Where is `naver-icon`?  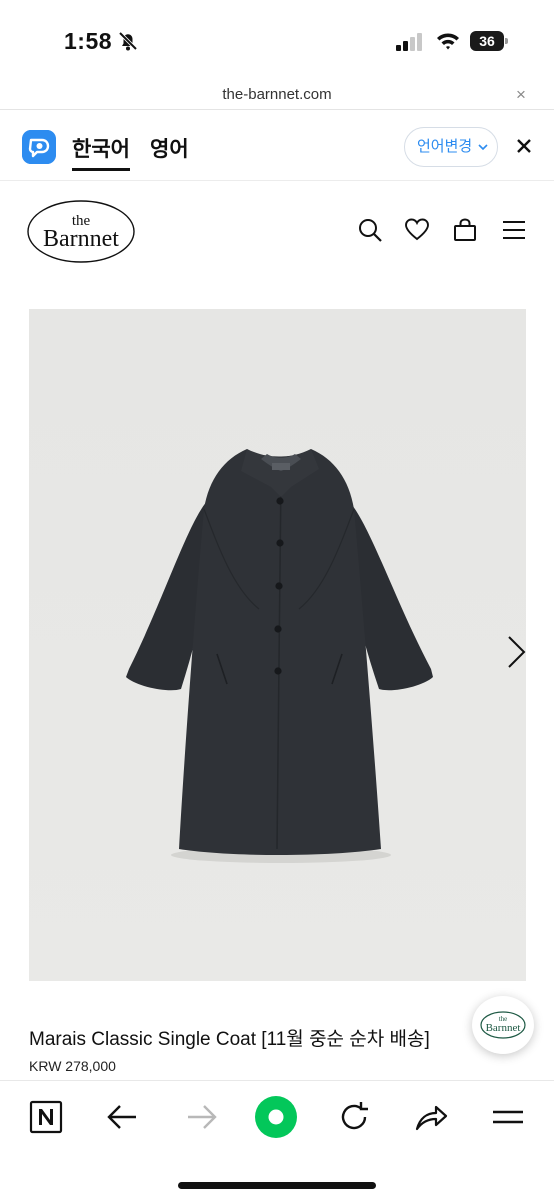
naver-icon is located at coordinates (46, 1117).